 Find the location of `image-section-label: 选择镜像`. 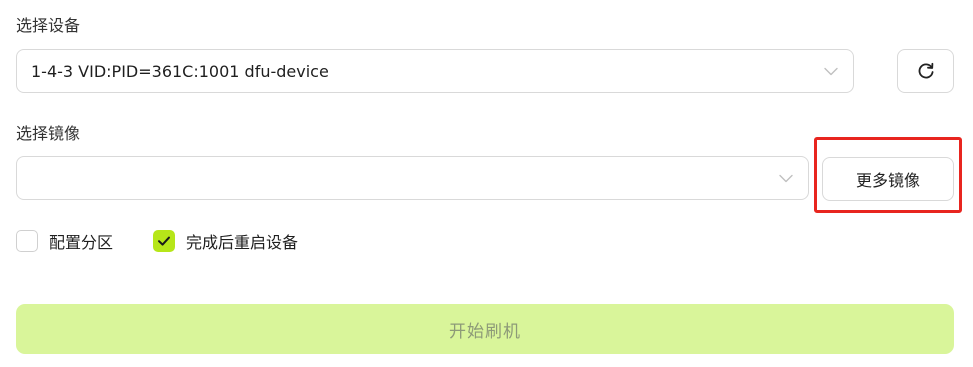

image-section-label: 选择镜像 is located at coordinates (48, 133).